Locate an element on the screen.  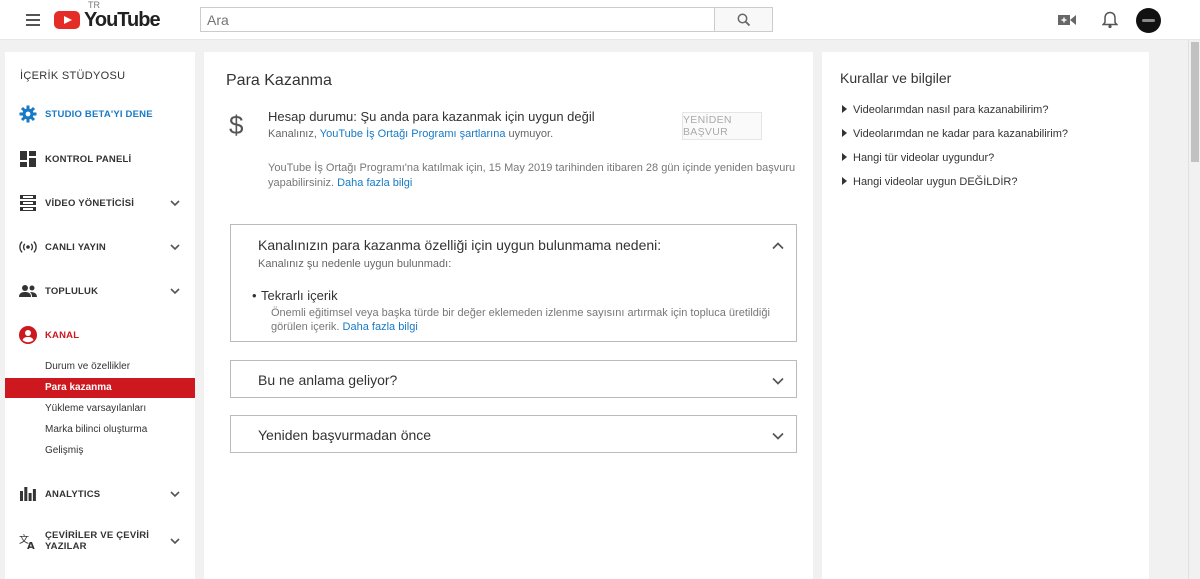
account-circle-icon is located at coordinates (28, 335).